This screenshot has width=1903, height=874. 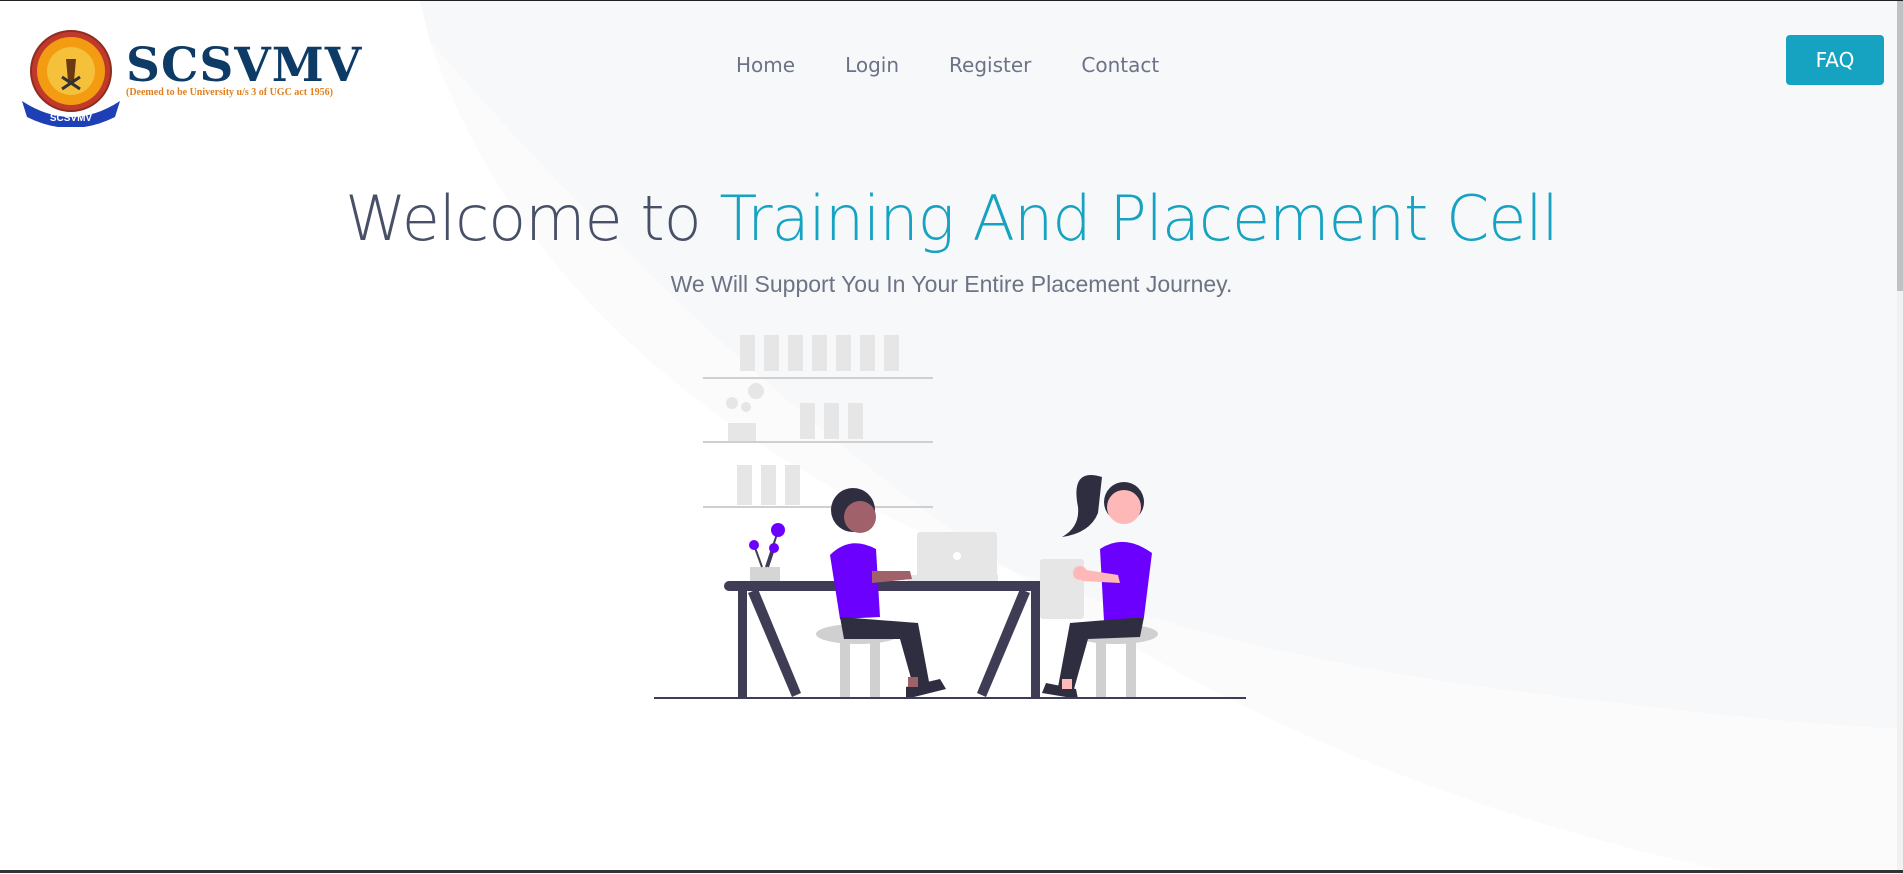 I want to click on floor-line, so click(x=950, y=698).